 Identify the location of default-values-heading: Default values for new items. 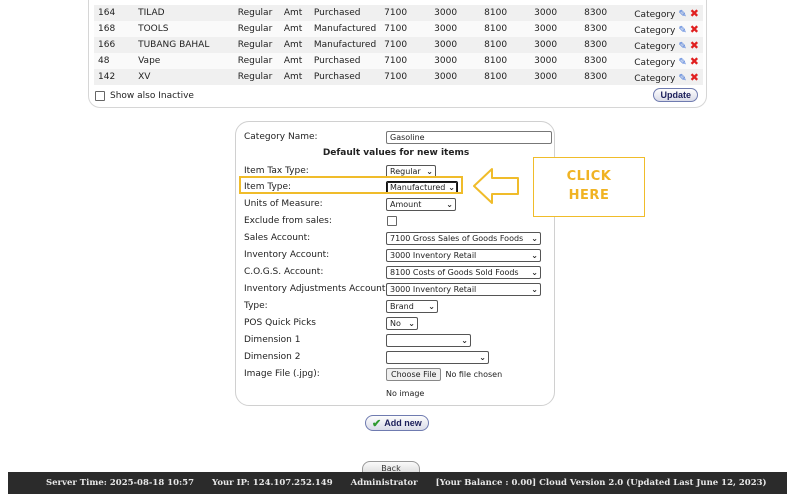
(396, 153).